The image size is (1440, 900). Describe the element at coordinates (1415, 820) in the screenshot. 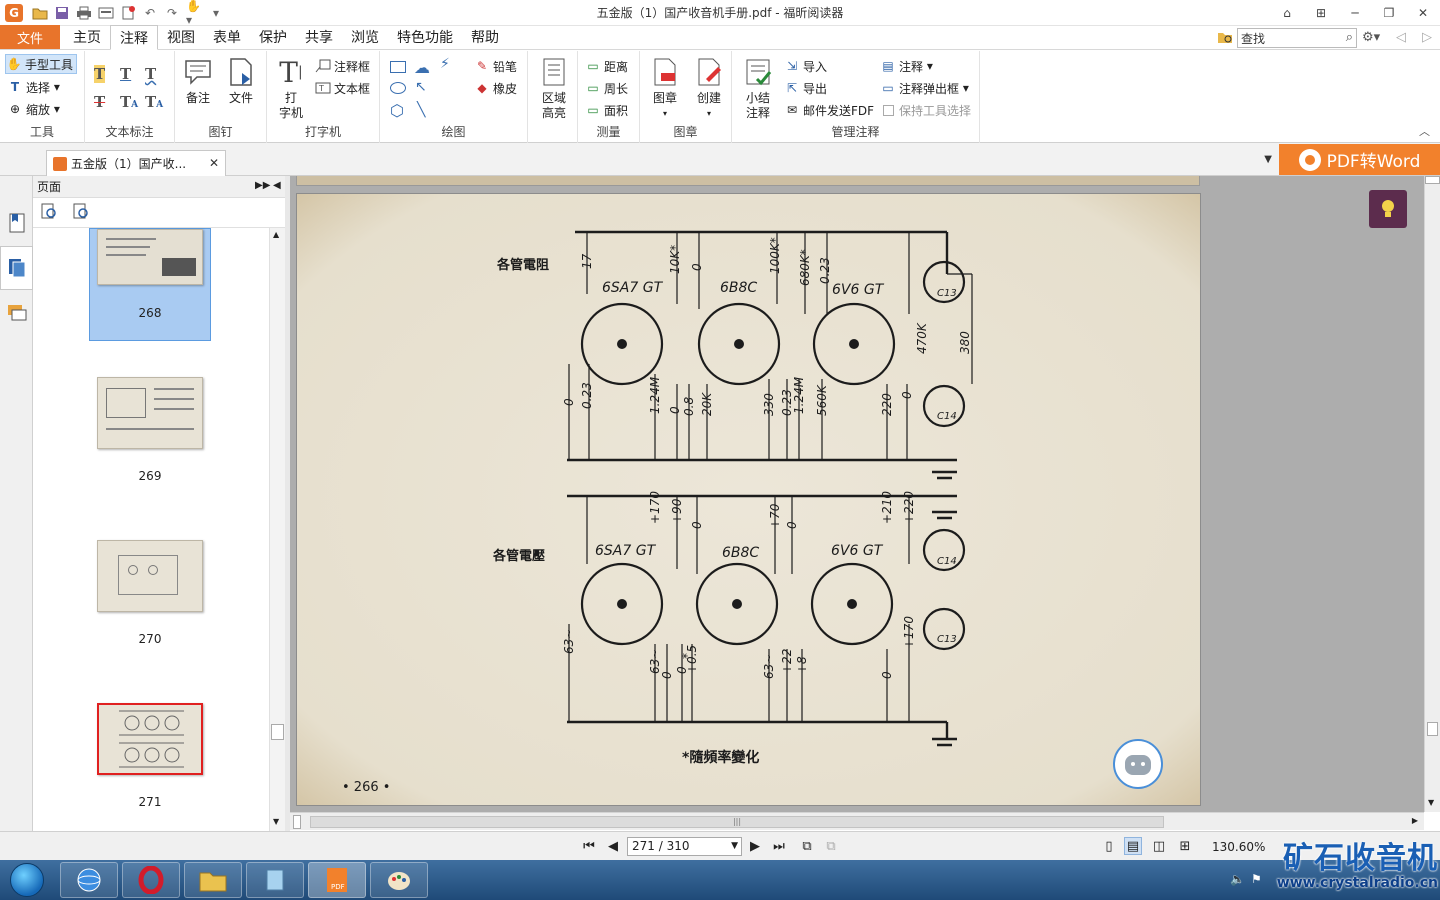

I see `scroll-right-button: ▶` at that location.